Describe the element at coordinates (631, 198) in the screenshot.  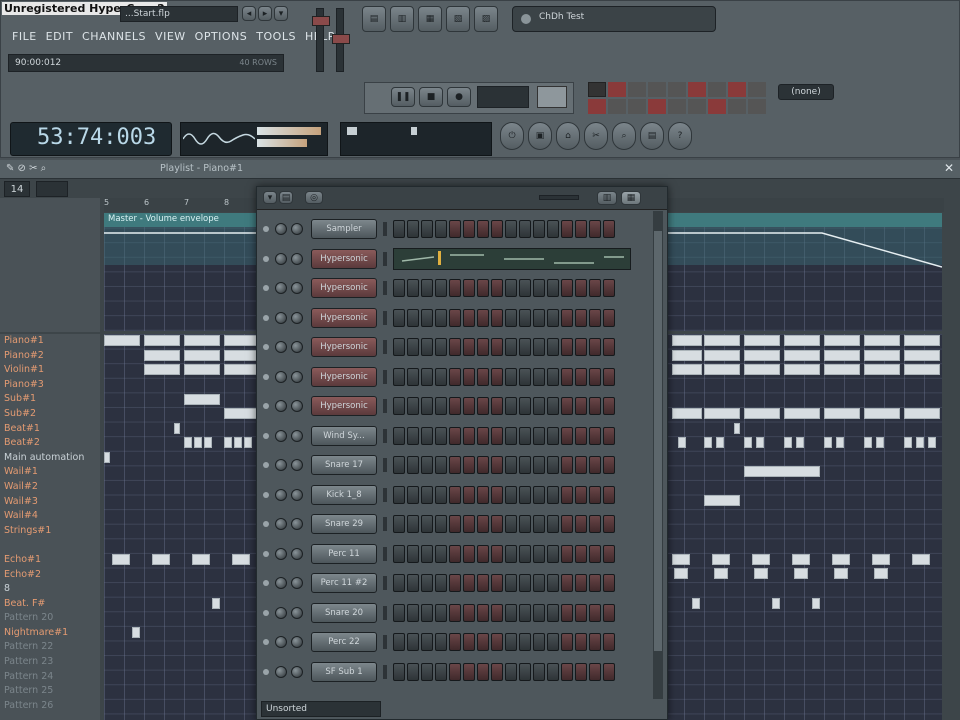
I see `keyboard-editor-button: ▦` at that location.